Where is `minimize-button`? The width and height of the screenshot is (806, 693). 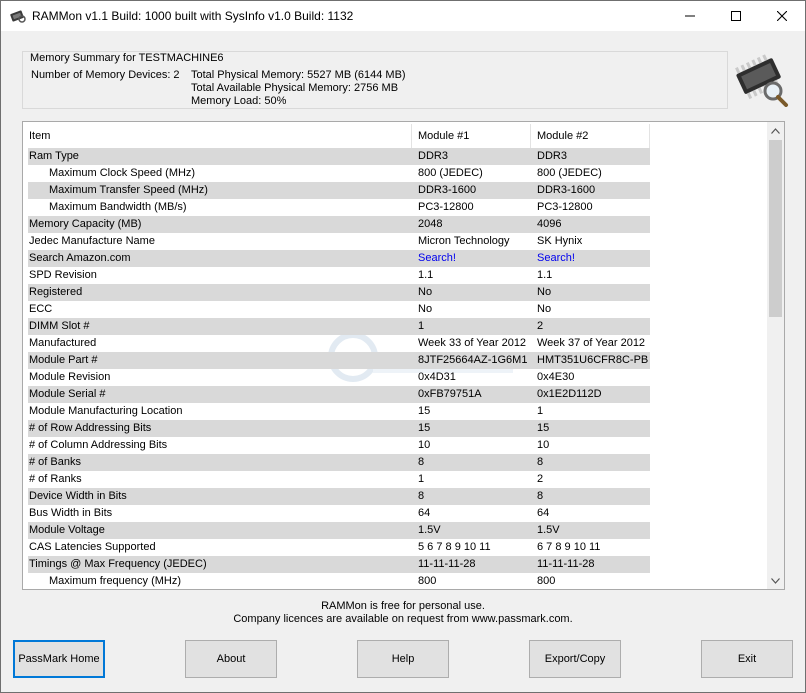
minimize-button is located at coordinates (690, 16).